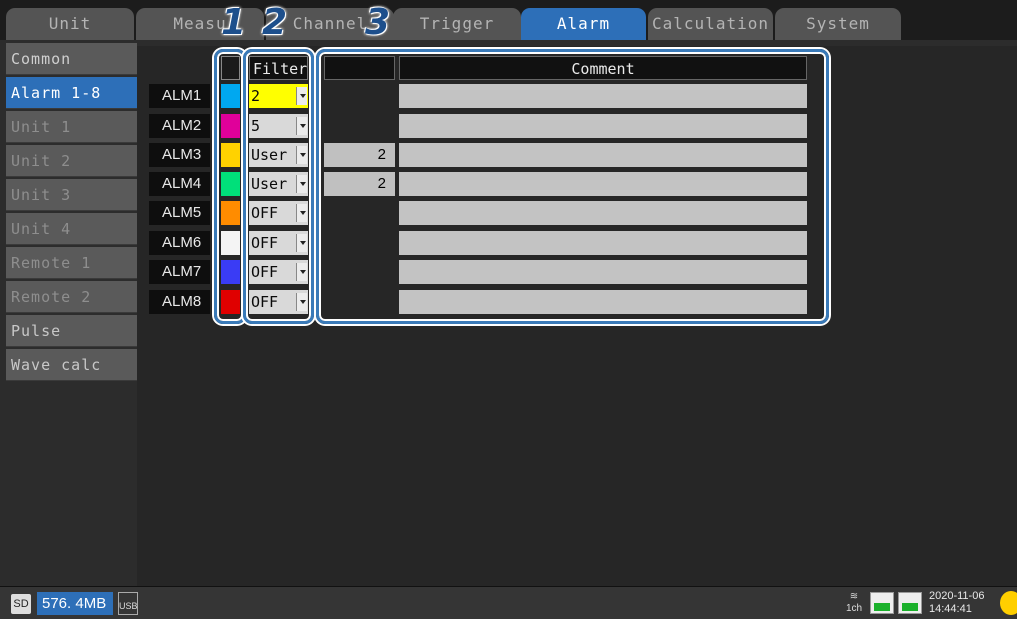 Image resolution: width=1017 pixels, height=619 pixels. What do you see at coordinates (179, 96) in the screenshot?
I see `alarm-name-label: ALM1` at bounding box center [179, 96].